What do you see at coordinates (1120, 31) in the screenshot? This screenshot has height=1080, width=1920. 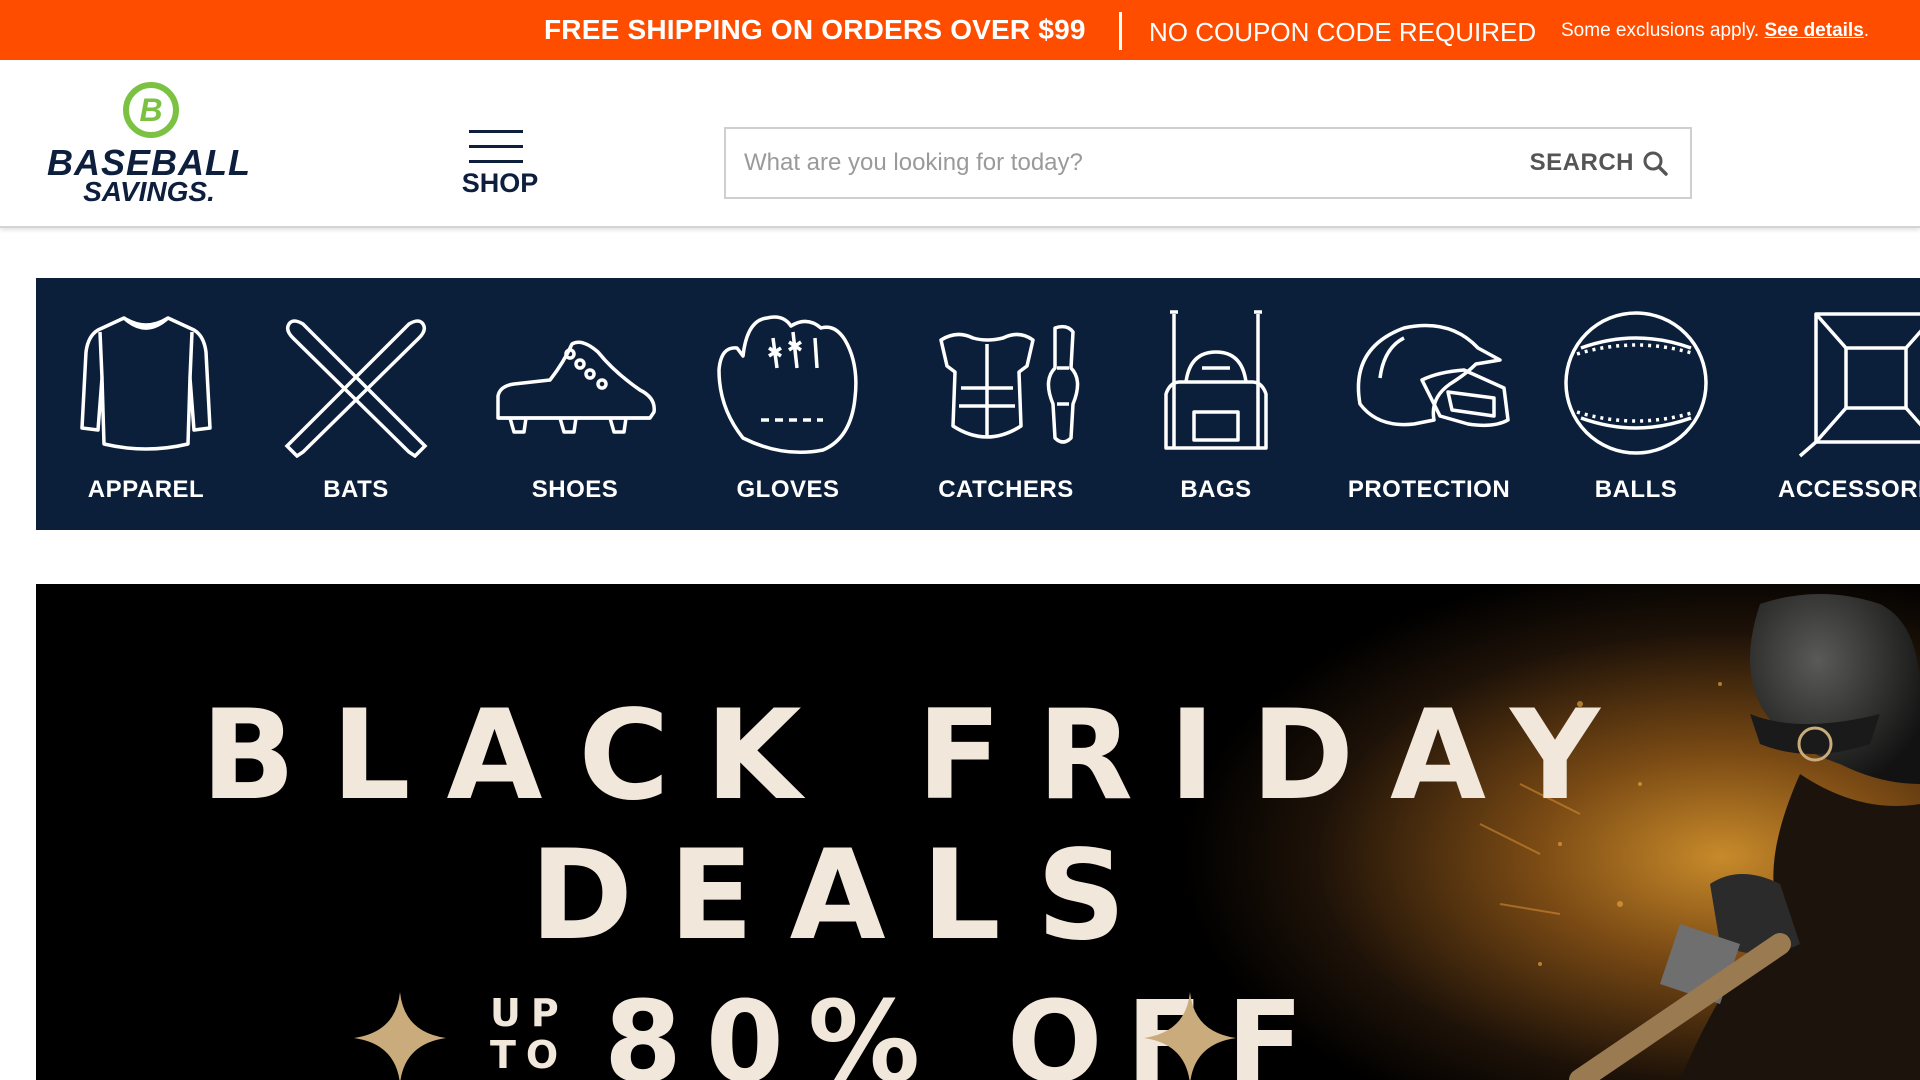 I see `promo-divider` at bounding box center [1120, 31].